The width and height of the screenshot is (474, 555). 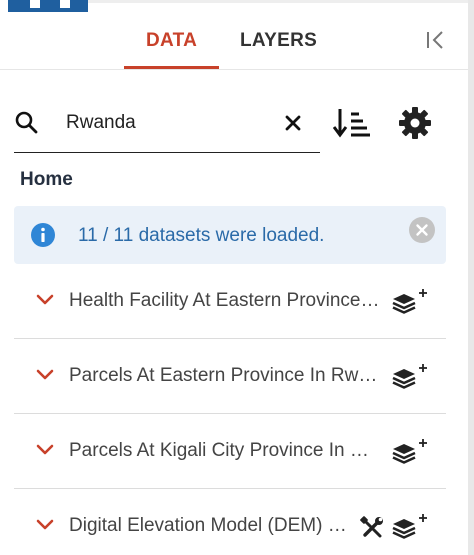 What do you see at coordinates (234, 45) in the screenshot?
I see `panel-tabs: DATA LAYERS` at bounding box center [234, 45].